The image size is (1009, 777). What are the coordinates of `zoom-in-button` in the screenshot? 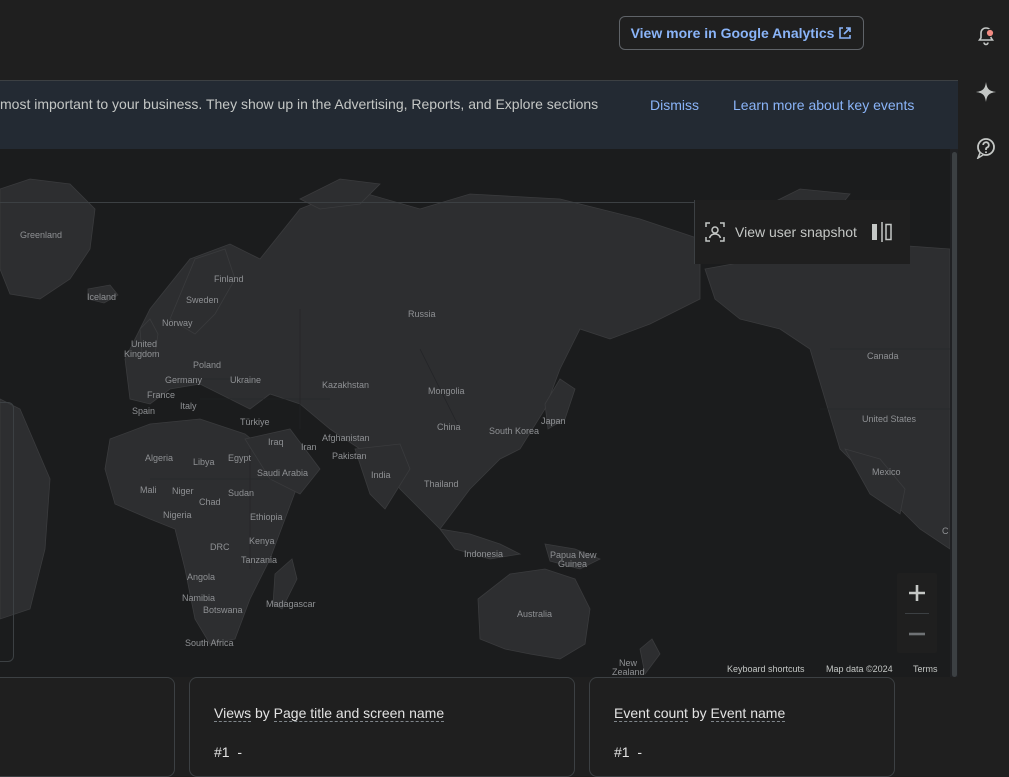 It's located at (917, 593).